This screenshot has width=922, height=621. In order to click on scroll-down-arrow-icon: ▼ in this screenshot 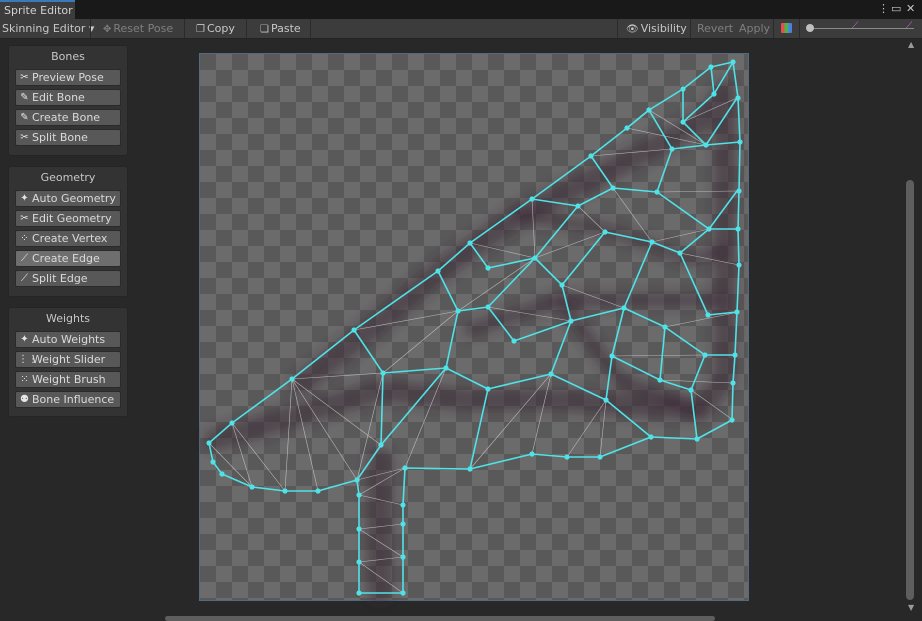, I will do `click(911, 607)`.